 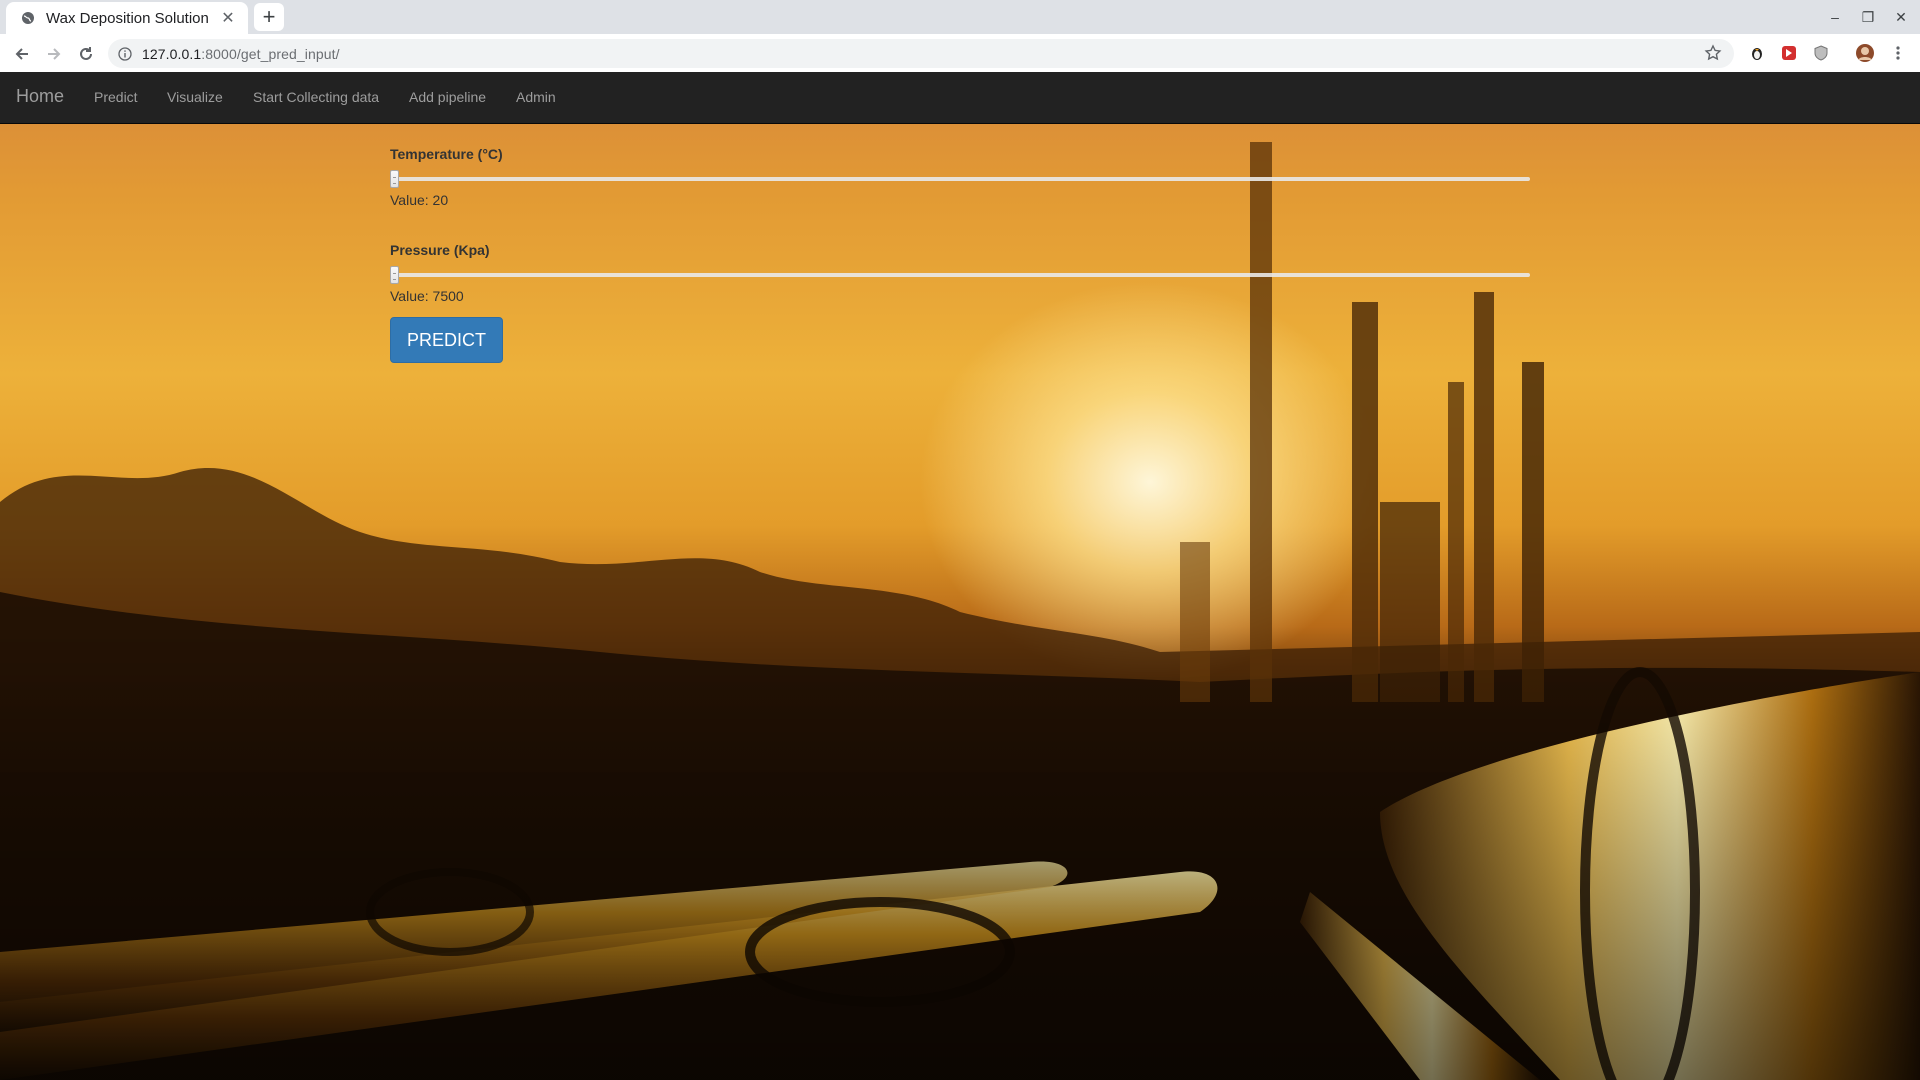 I want to click on address-bar: 127.0.0.1:8000/get_pred_input/, so click(x=921, y=53).